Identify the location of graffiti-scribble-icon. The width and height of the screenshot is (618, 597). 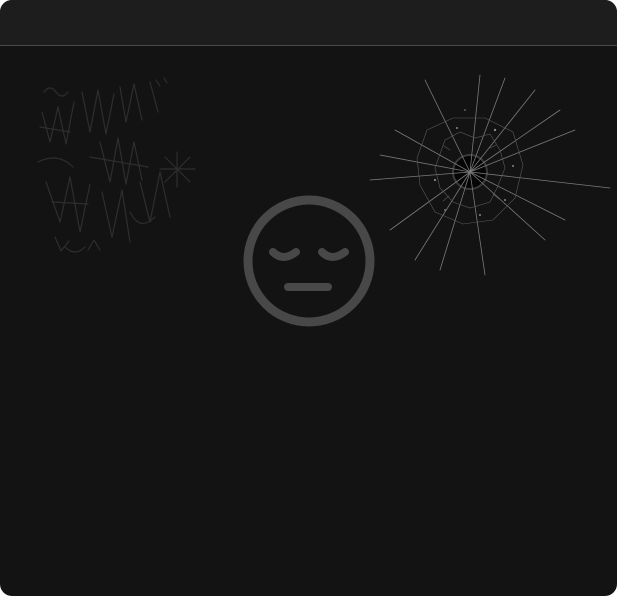
(116, 165).